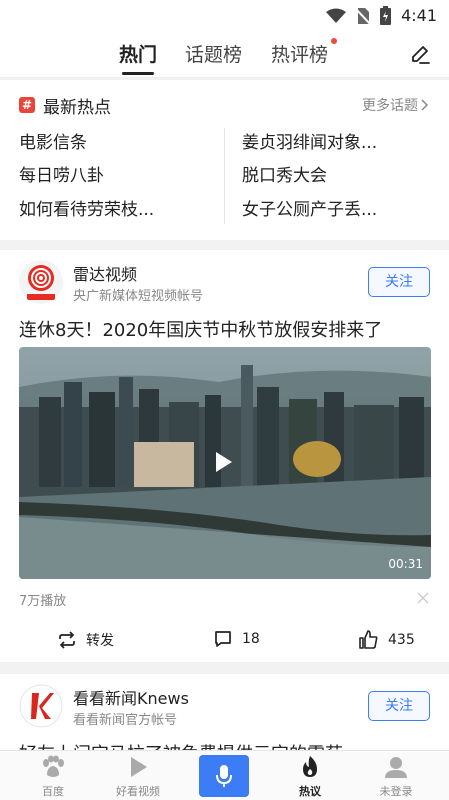 This screenshot has width=449, height=800. I want to click on share-button: 转发, so click(86, 640).